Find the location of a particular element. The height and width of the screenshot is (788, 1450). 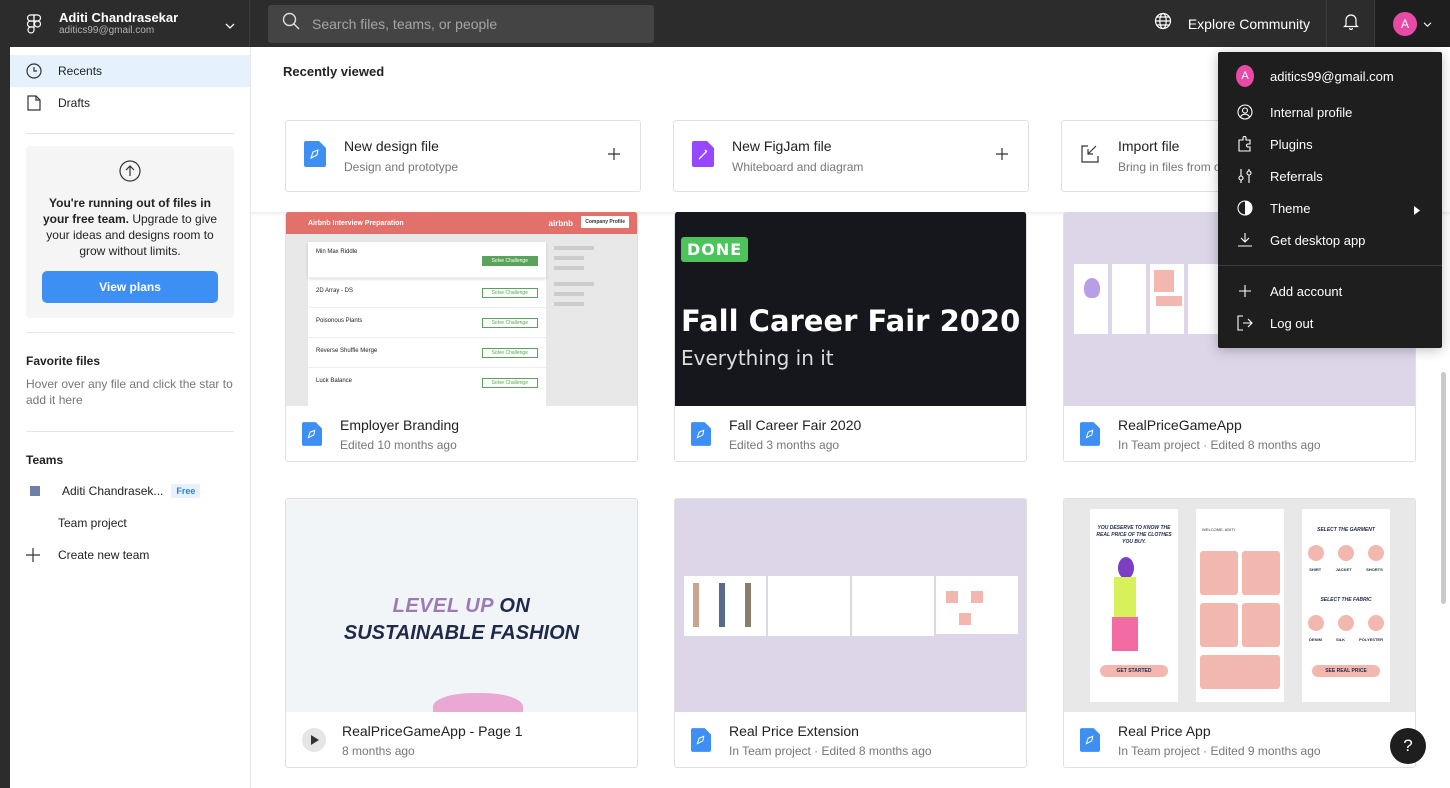

menu-item-log-out: Log out is located at coordinates (1330, 323).